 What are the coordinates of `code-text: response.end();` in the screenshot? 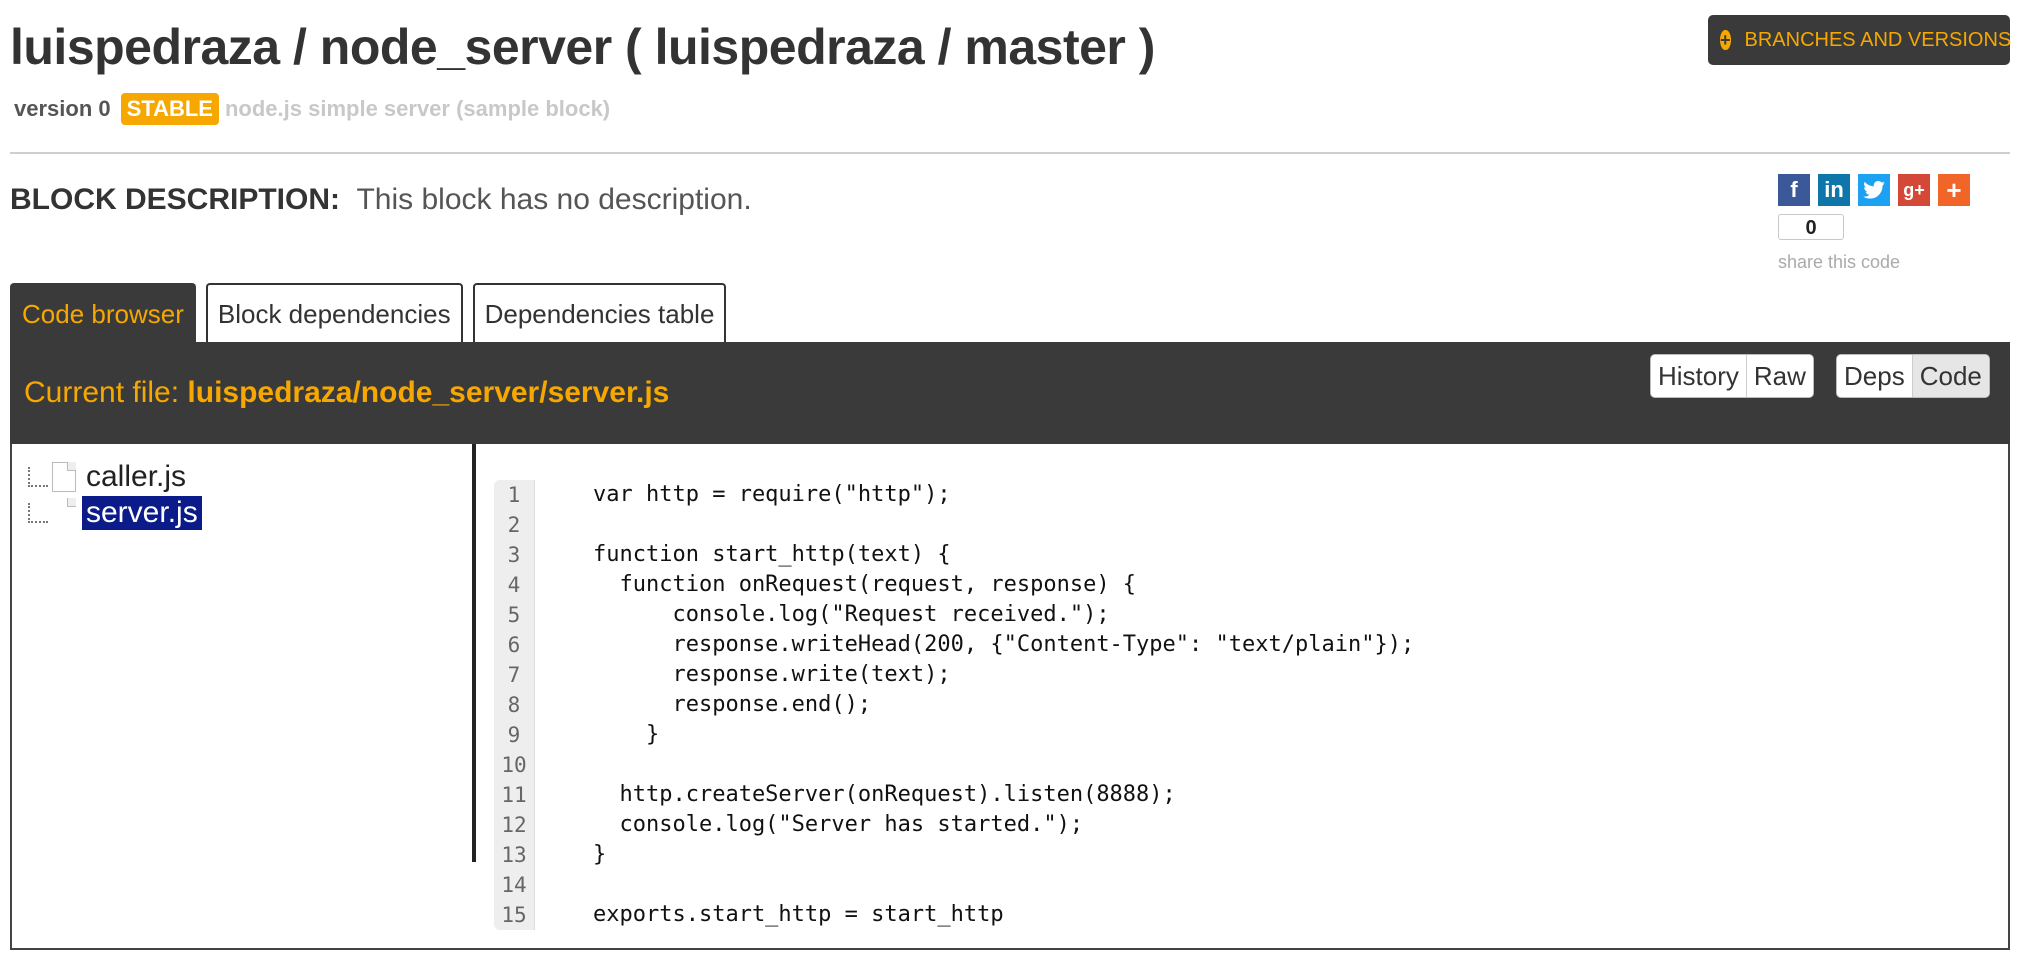 It's located at (732, 704).